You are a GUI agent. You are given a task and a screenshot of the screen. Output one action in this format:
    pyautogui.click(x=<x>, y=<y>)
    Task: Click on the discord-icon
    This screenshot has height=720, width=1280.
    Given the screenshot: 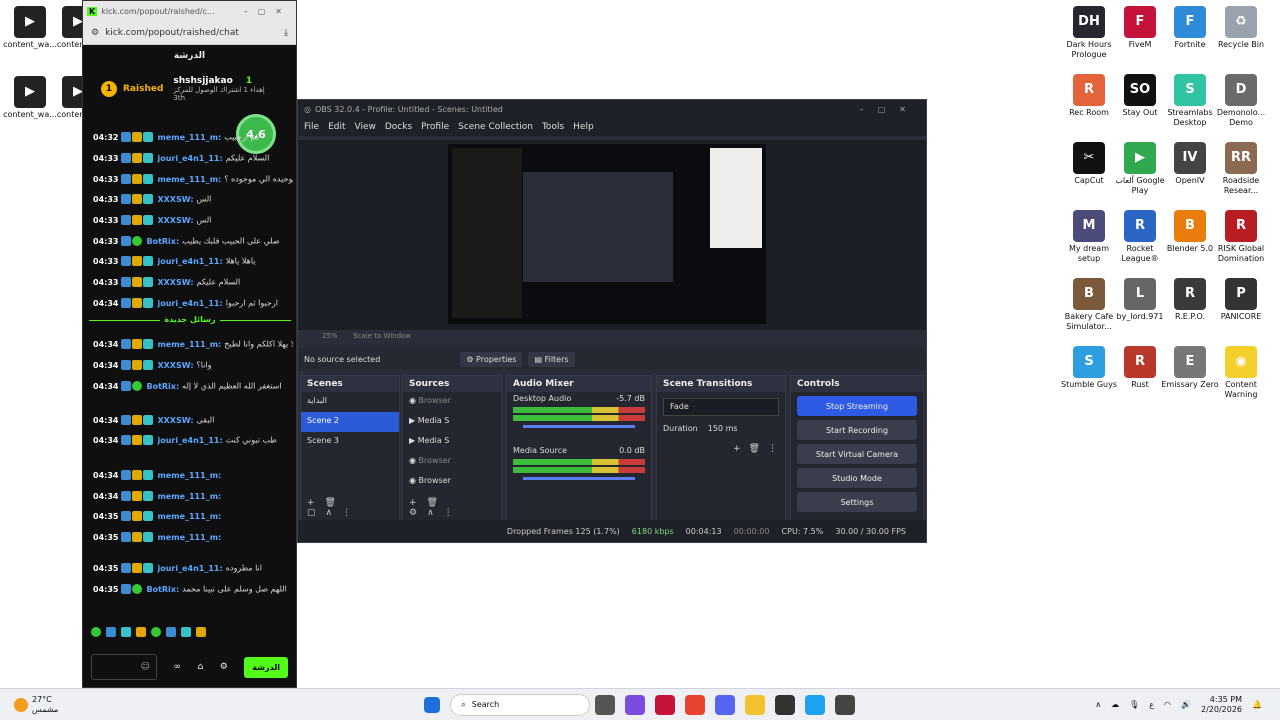 What is the action you would take?
    pyautogui.click(x=725, y=704)
    